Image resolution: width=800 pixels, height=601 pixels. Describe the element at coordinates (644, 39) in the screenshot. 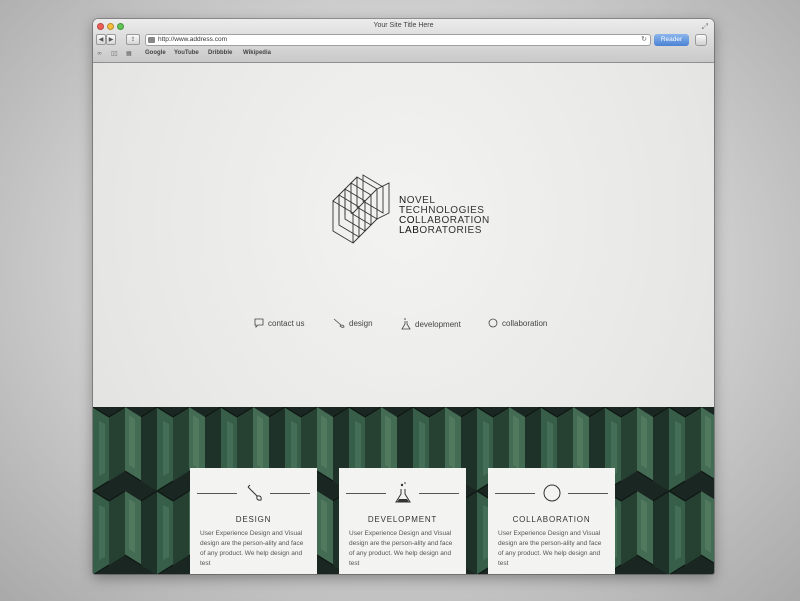

I see `reload-icon: ↻` at that location.